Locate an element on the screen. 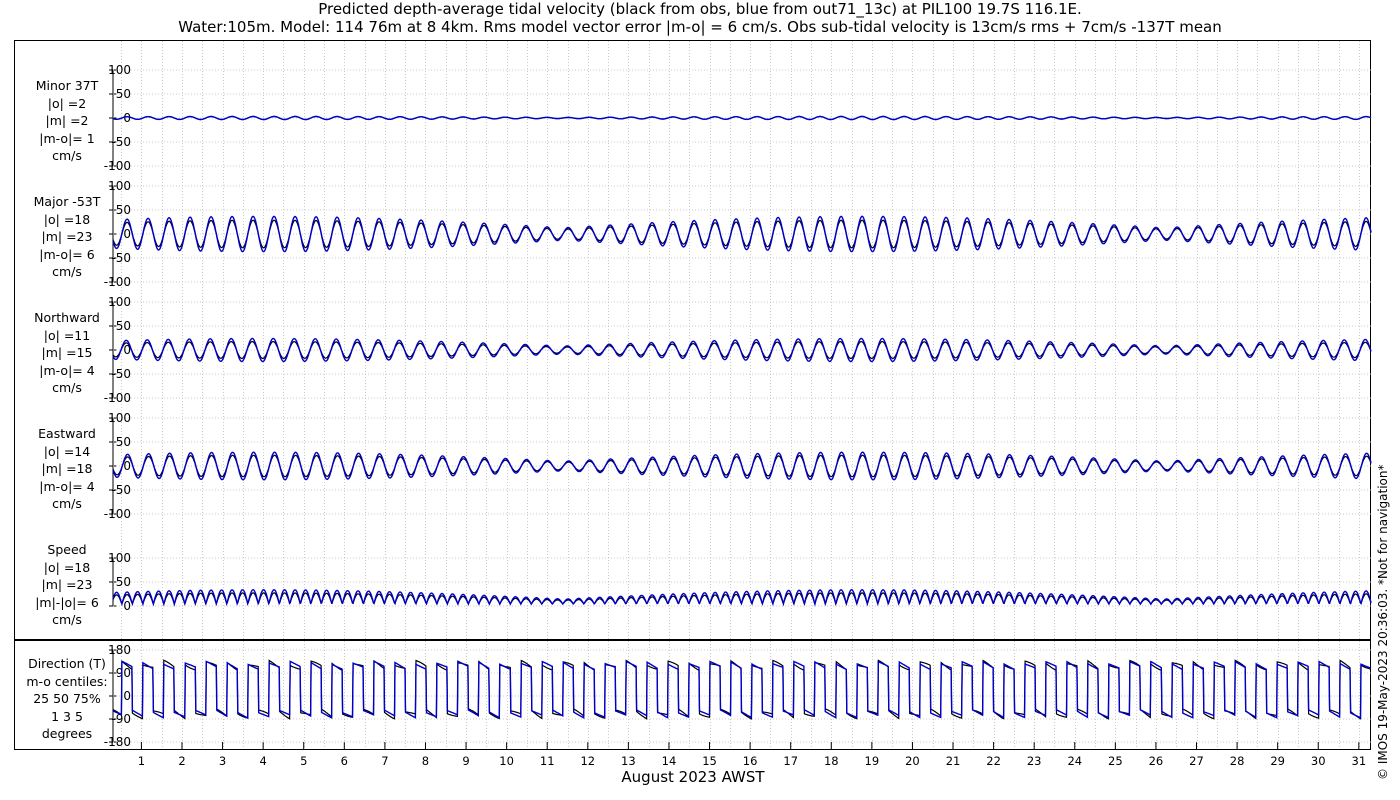  x-tick-label: 27 is located at coordinates (1196, 761).